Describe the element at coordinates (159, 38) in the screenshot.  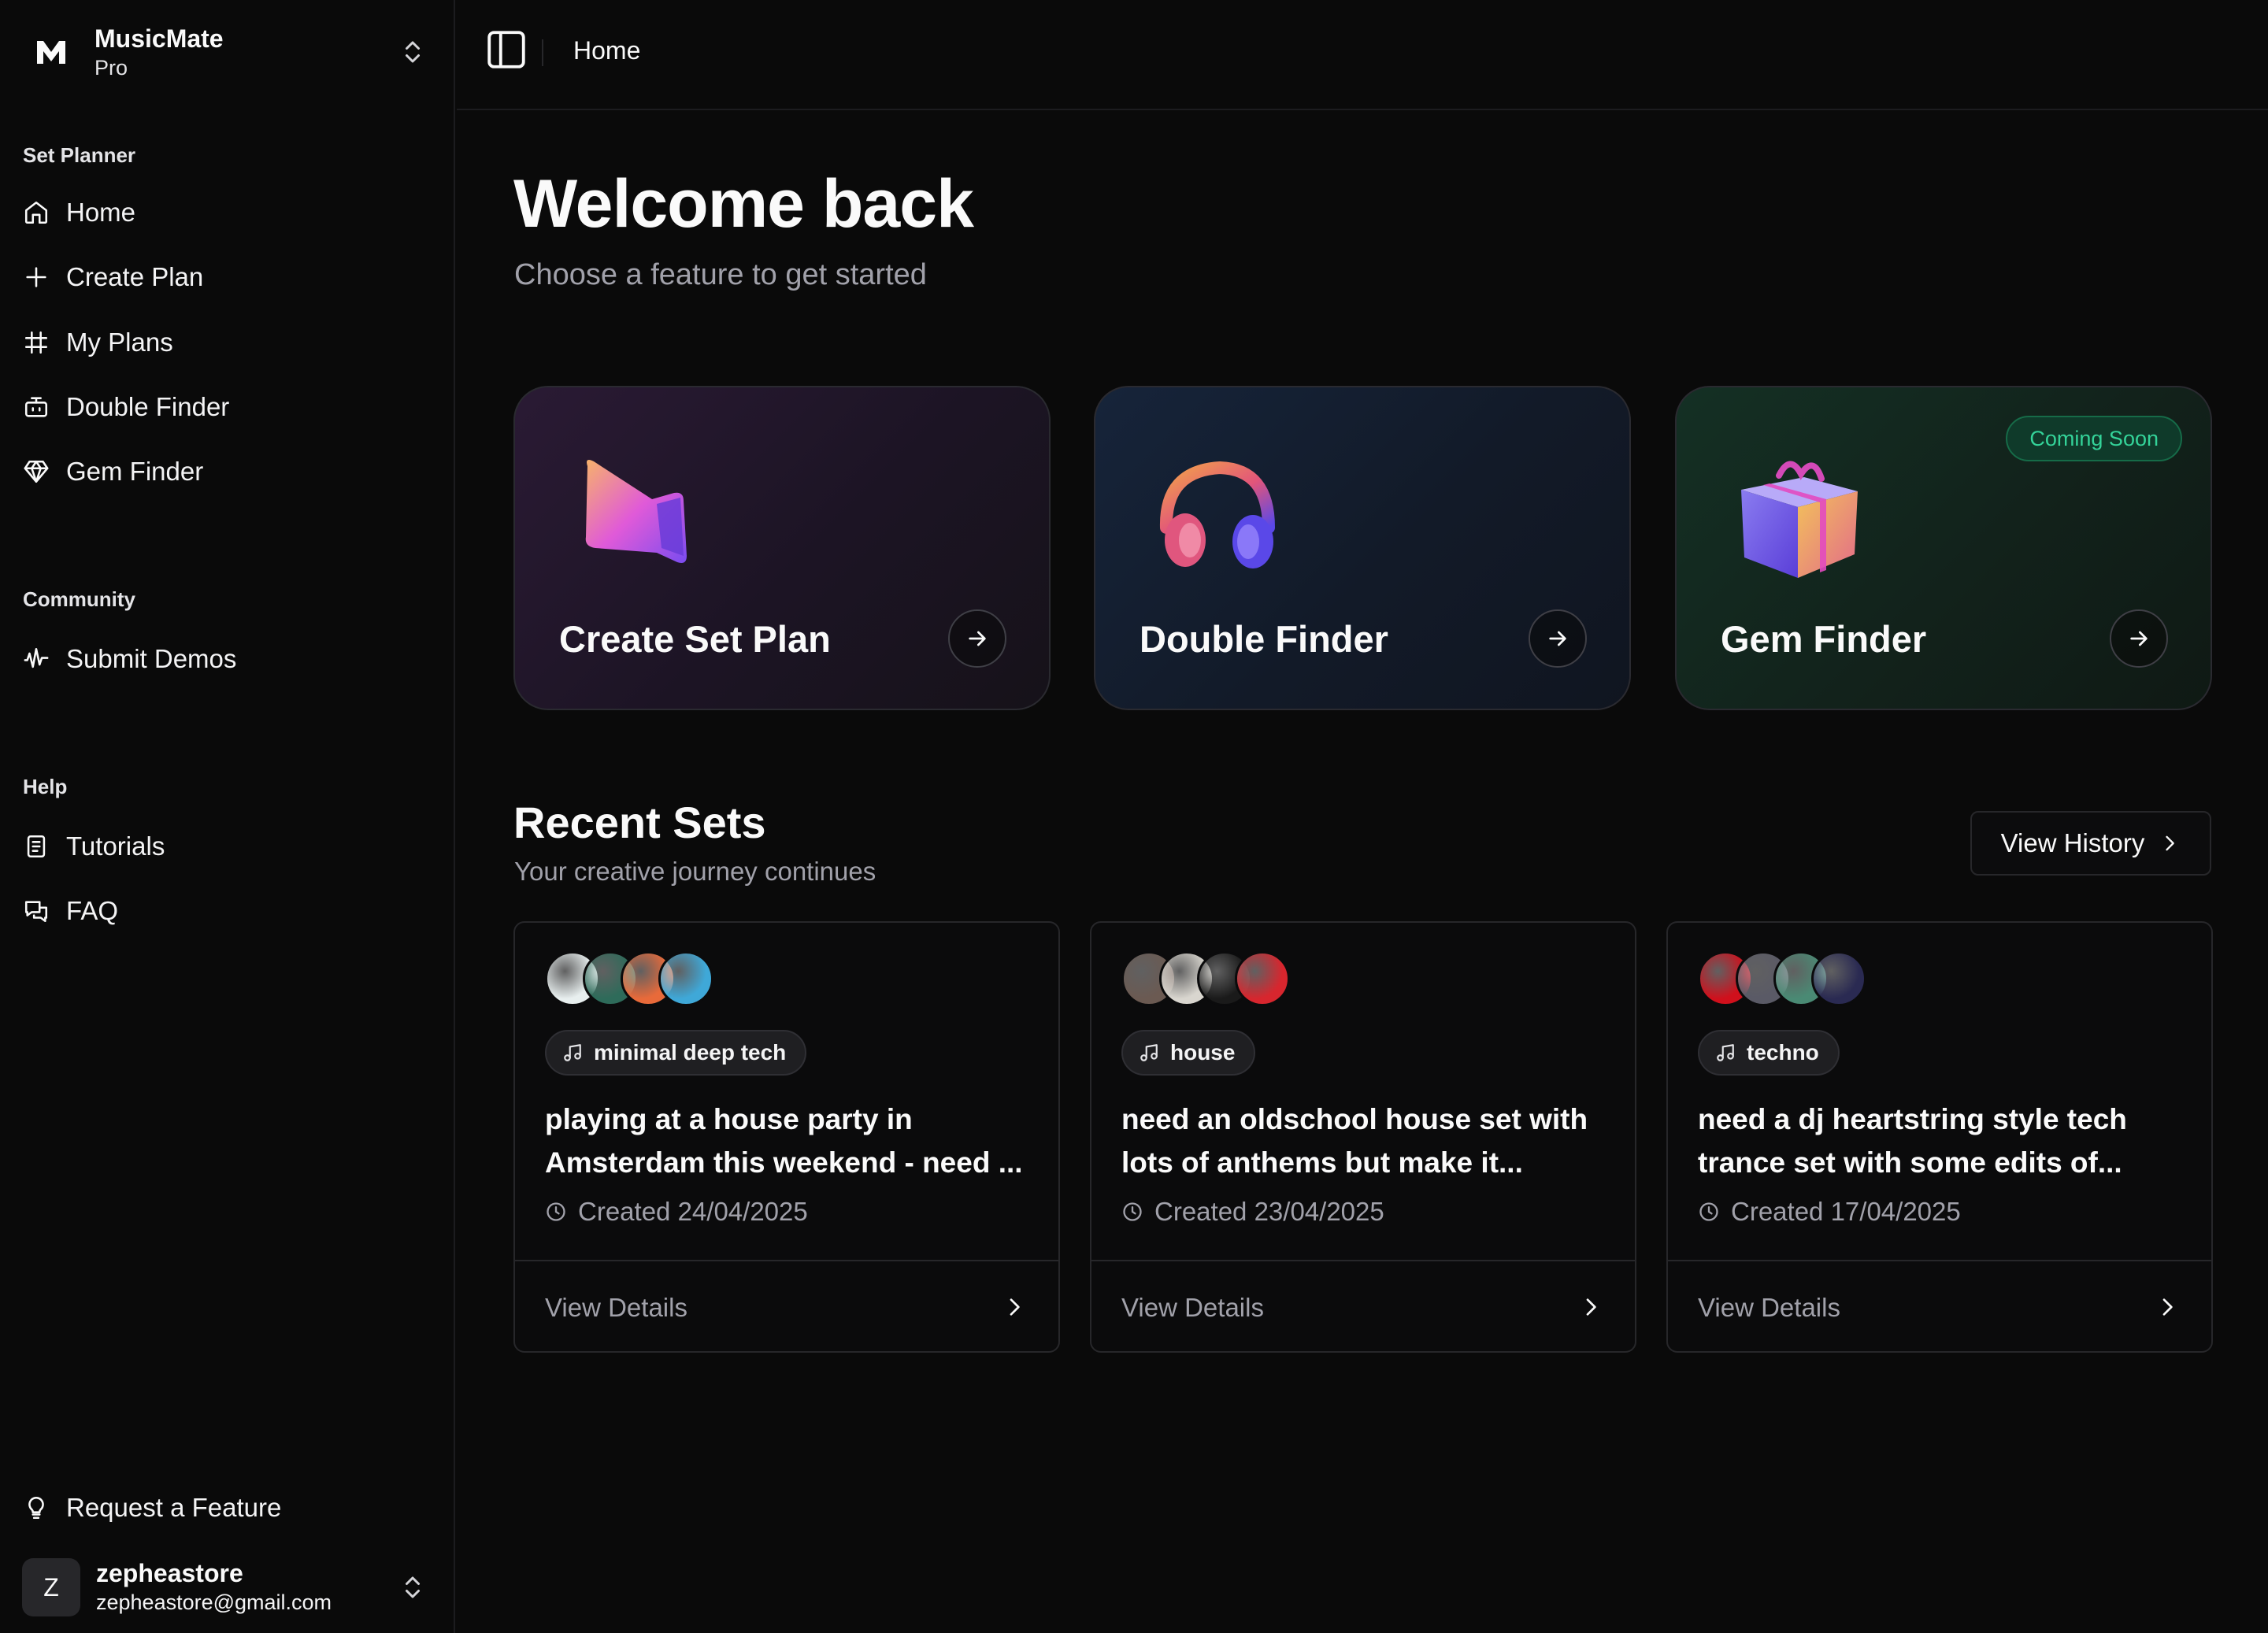
I see `app-name: MusicMate` at that location.